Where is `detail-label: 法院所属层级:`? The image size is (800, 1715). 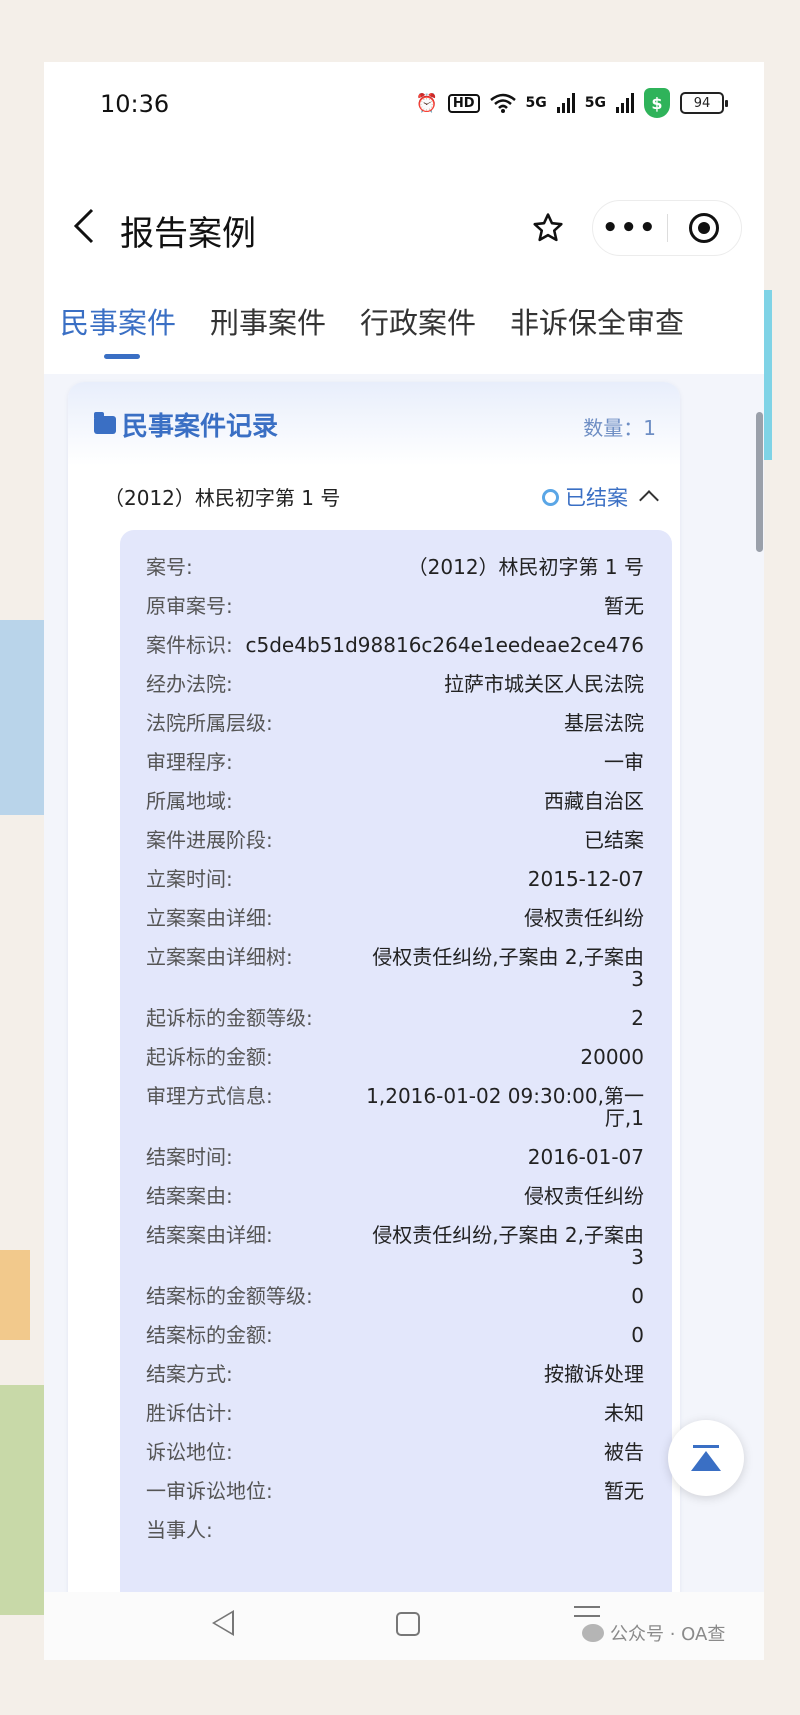 detail-label: 法院所属层级: is located at coordinates (209, 723).